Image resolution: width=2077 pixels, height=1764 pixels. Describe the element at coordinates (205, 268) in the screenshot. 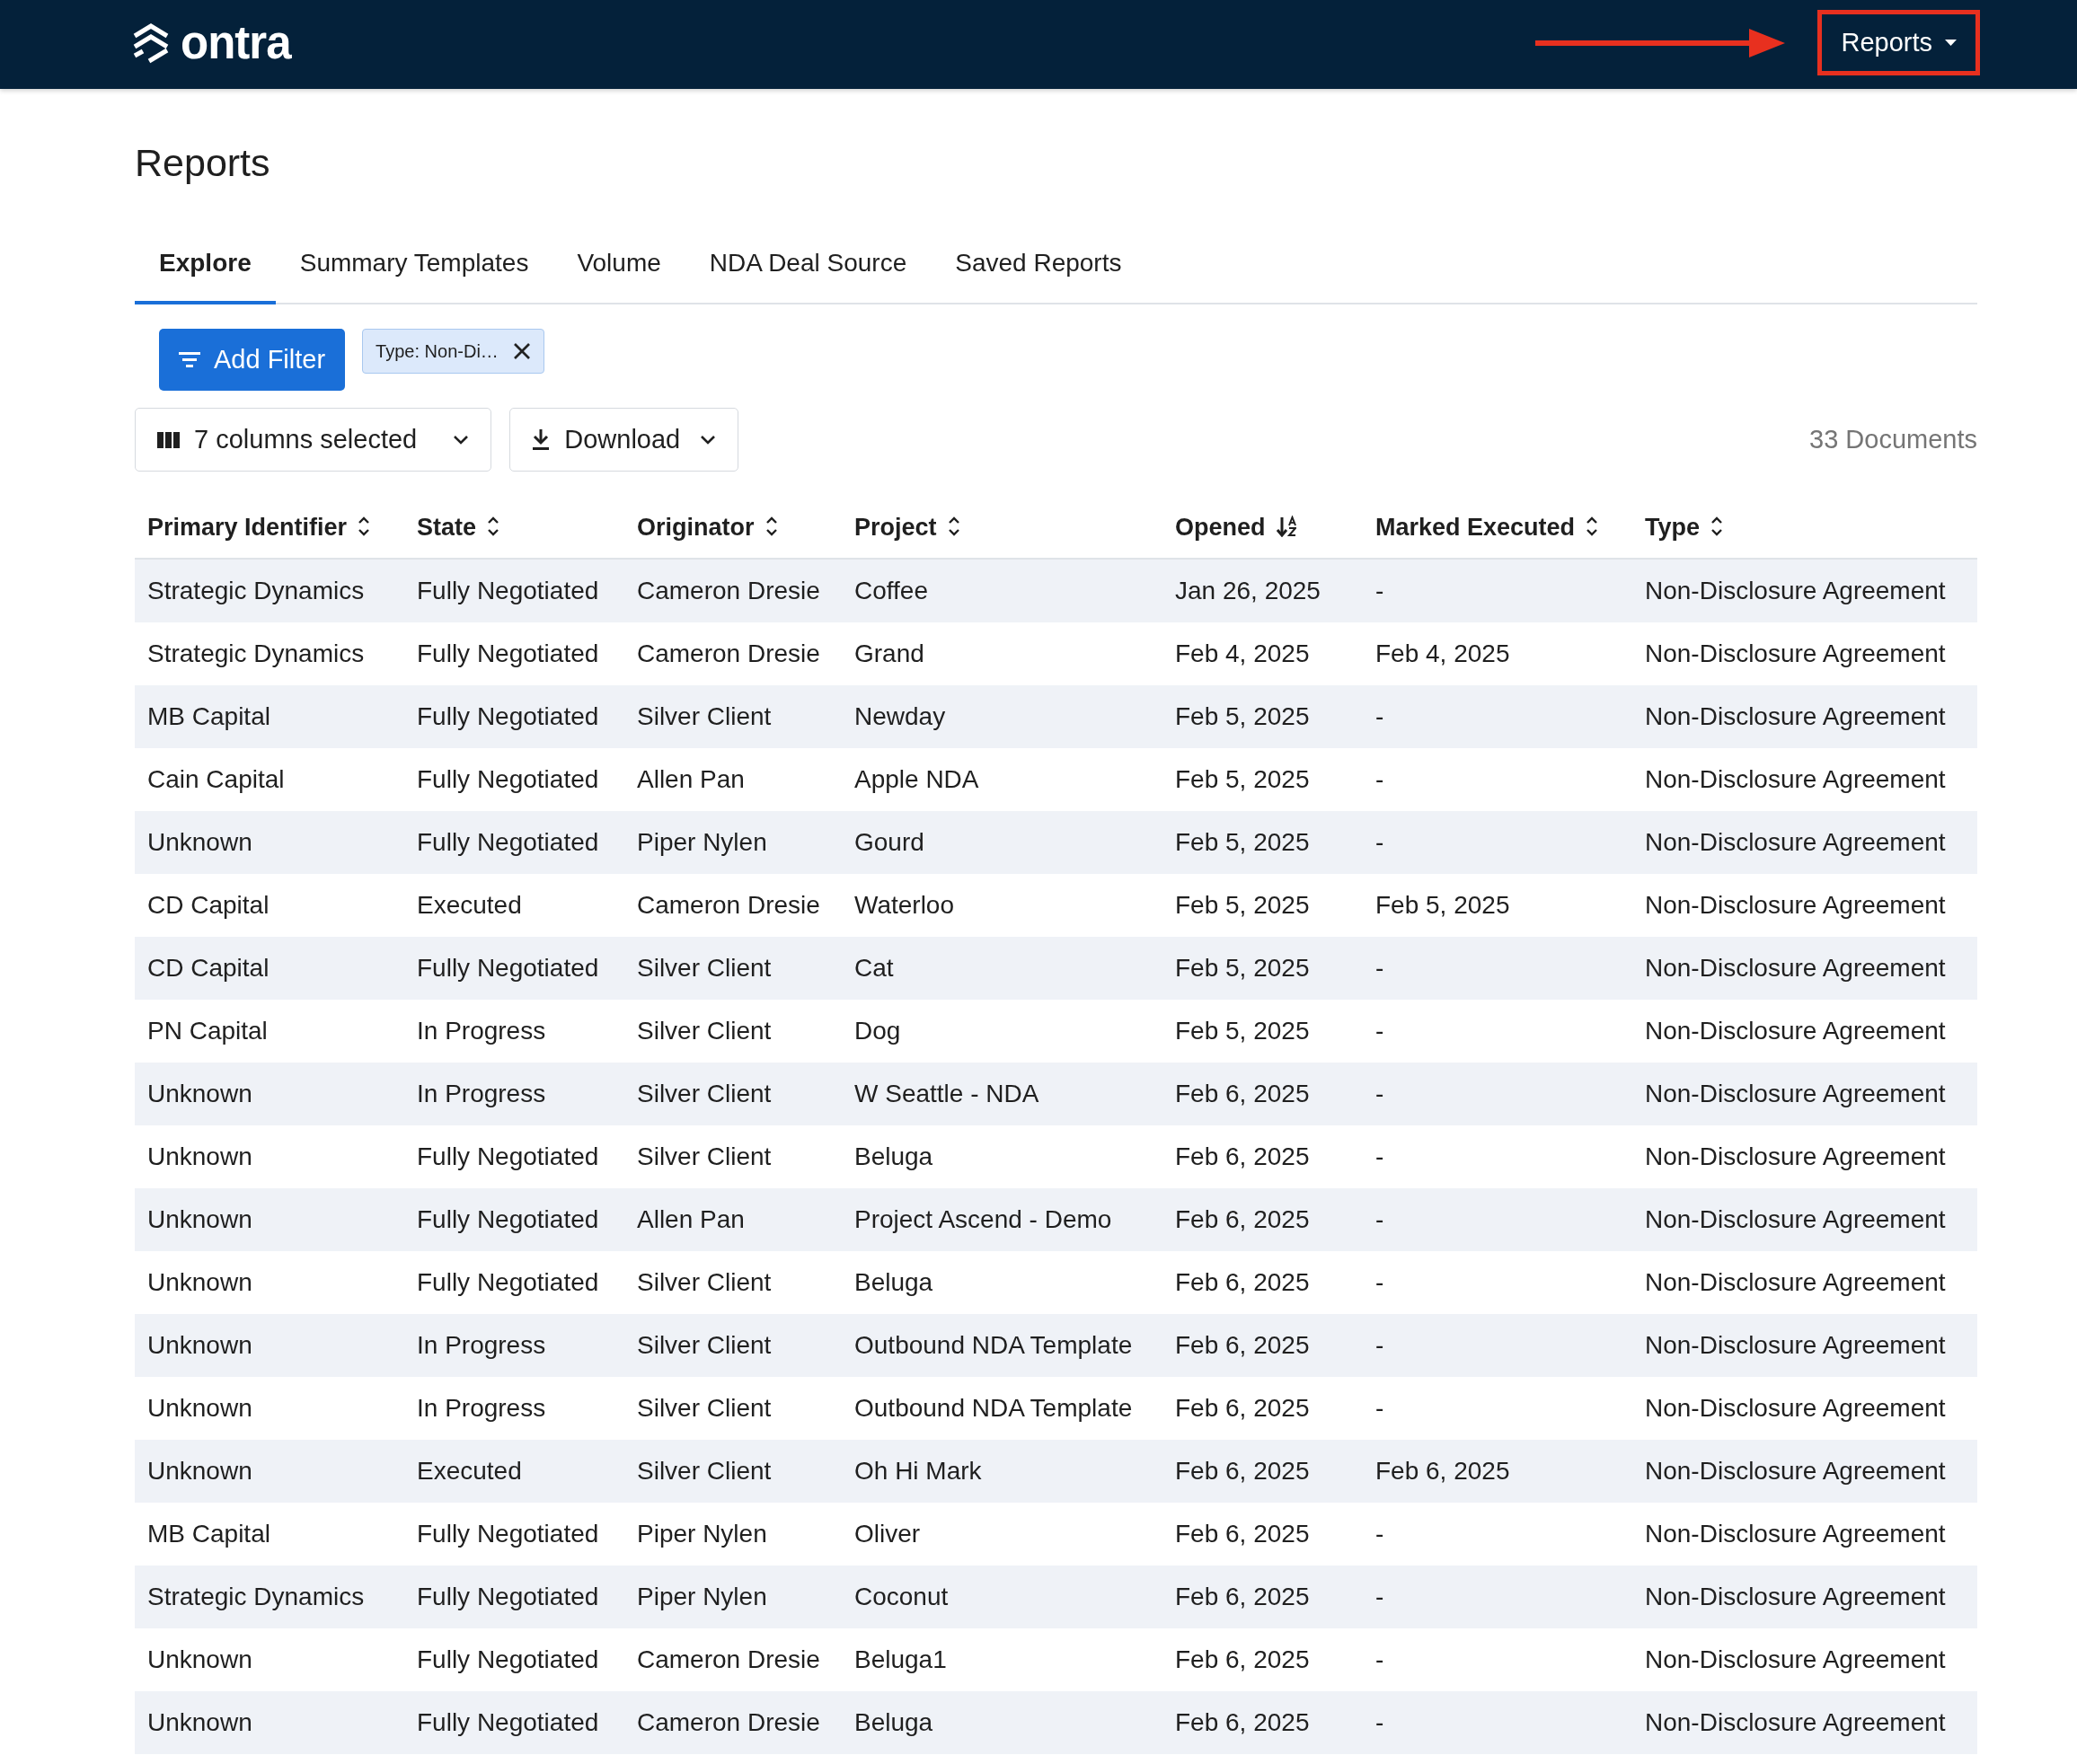

I see `tab: Explore` at that location.